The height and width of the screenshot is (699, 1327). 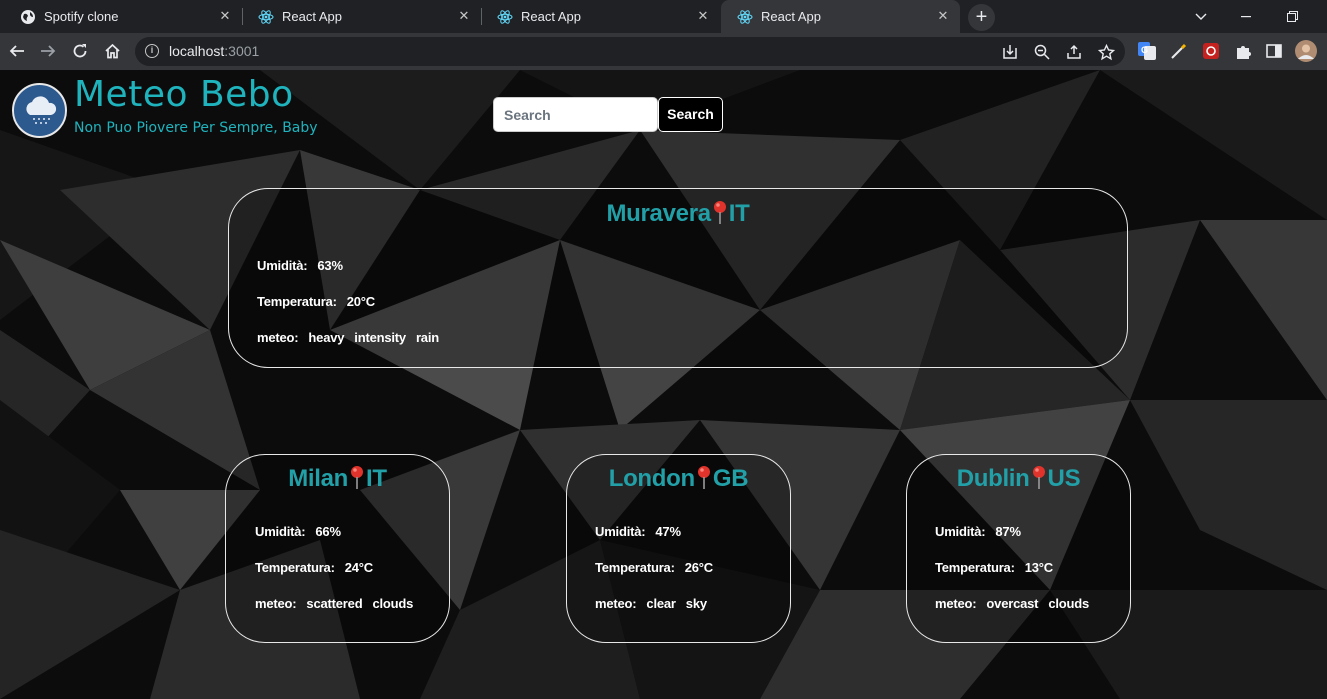 I want to click on card-title: Muravera IT, so click(x=678, y=213).